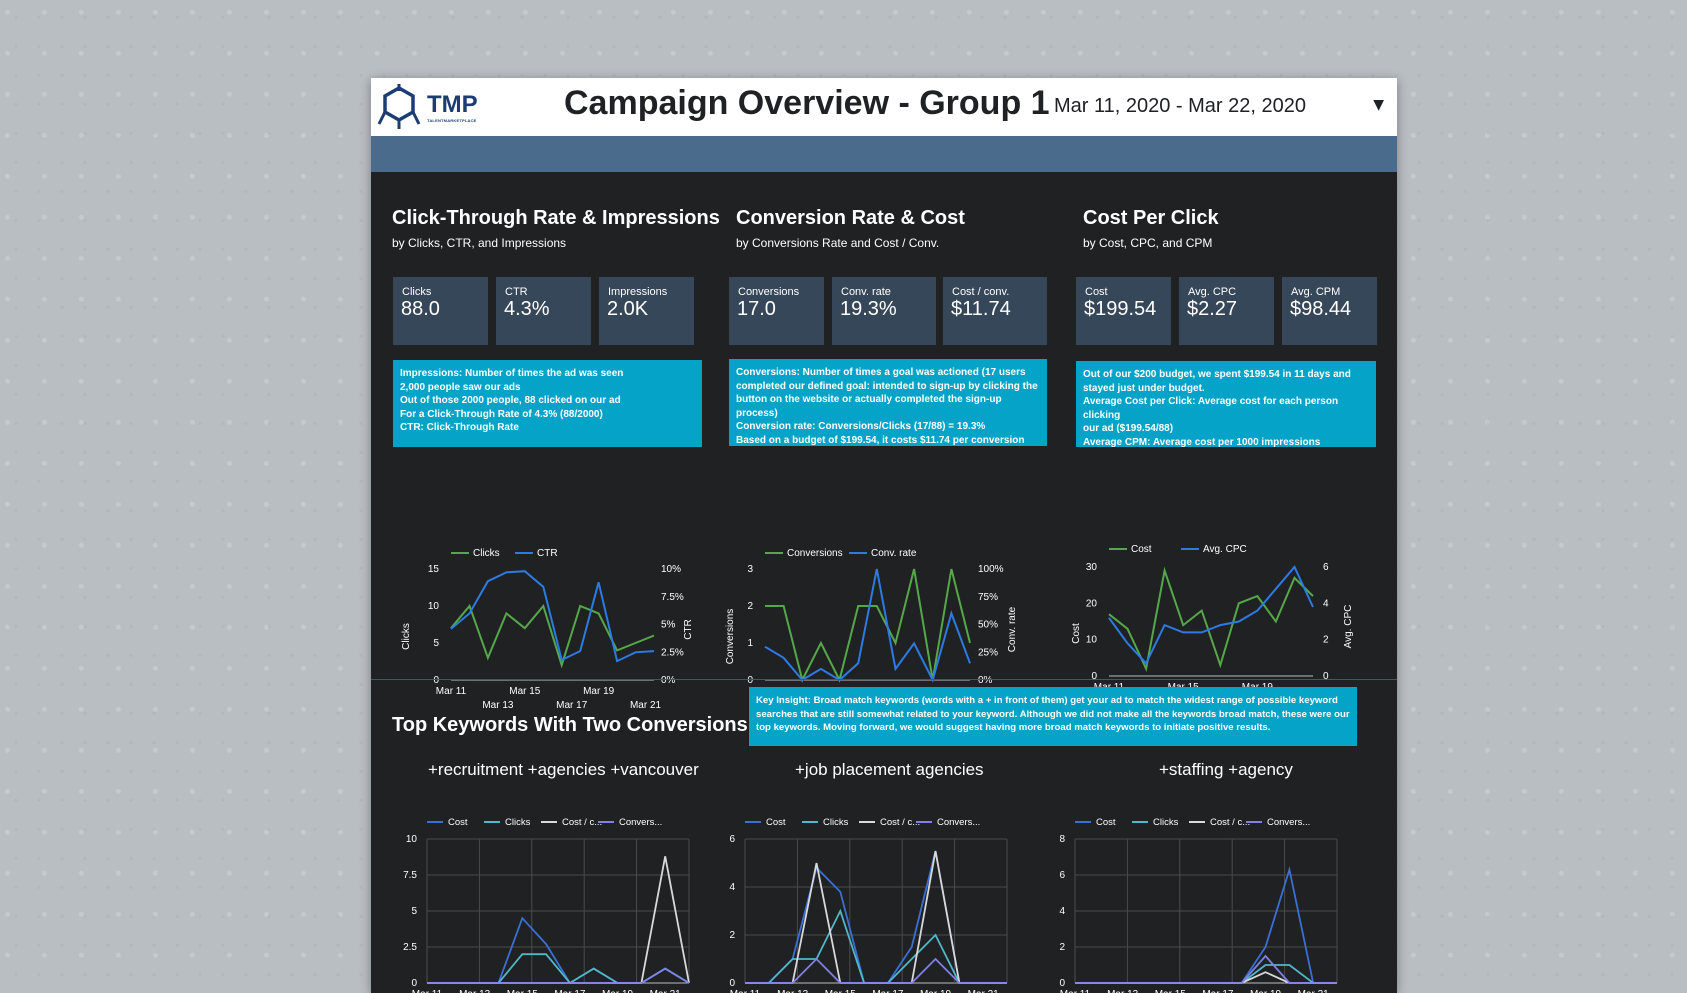  What do you see at coordinates (868, 309) in the screenshot?
I see `kpi-value: 19.3%` at bounding box center [868, 309].